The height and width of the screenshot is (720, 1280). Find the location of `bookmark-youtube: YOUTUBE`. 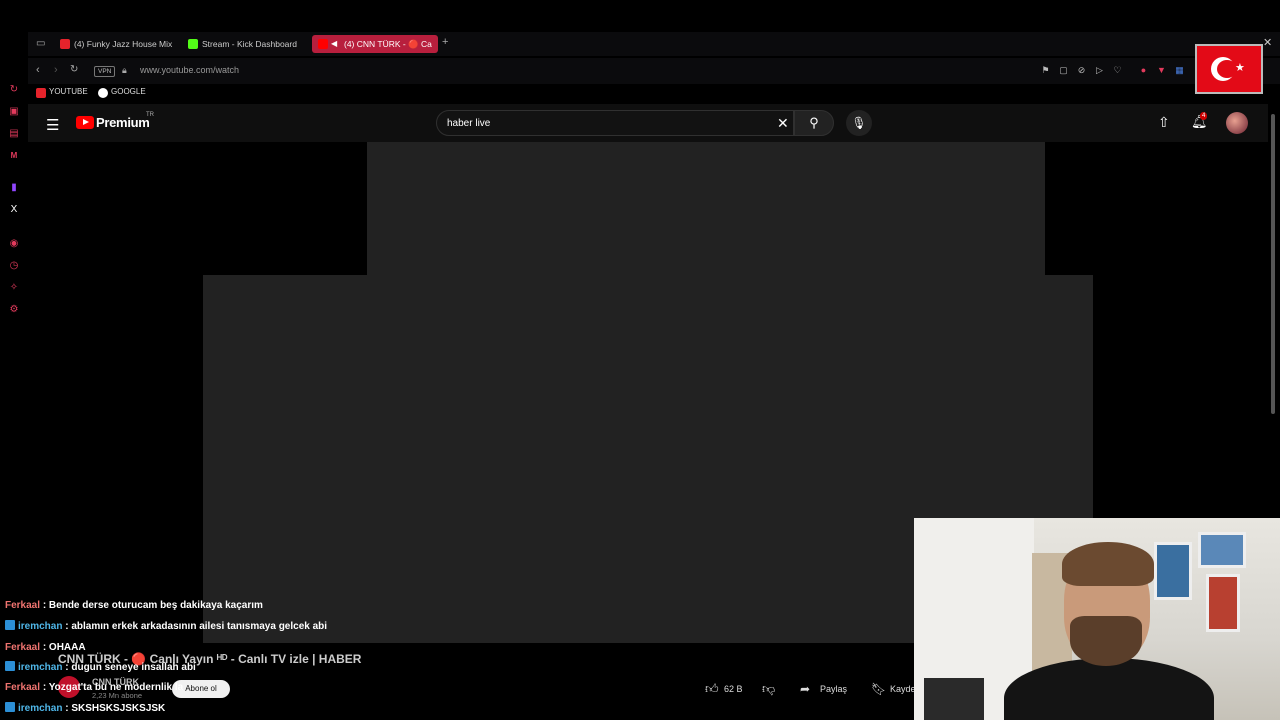

bookmark-youtube: YOUTUBE is located at coordinates (62, 92).